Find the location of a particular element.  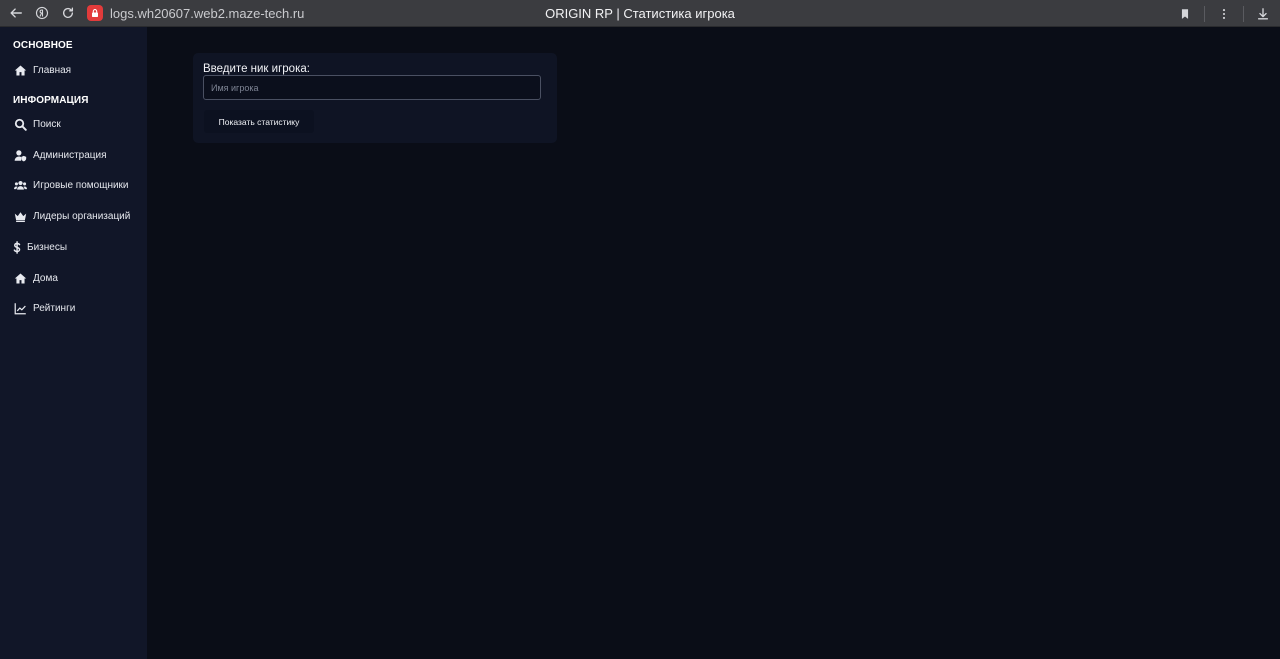

sidebar-item-label: Главная is located at coordinates (52, 70).